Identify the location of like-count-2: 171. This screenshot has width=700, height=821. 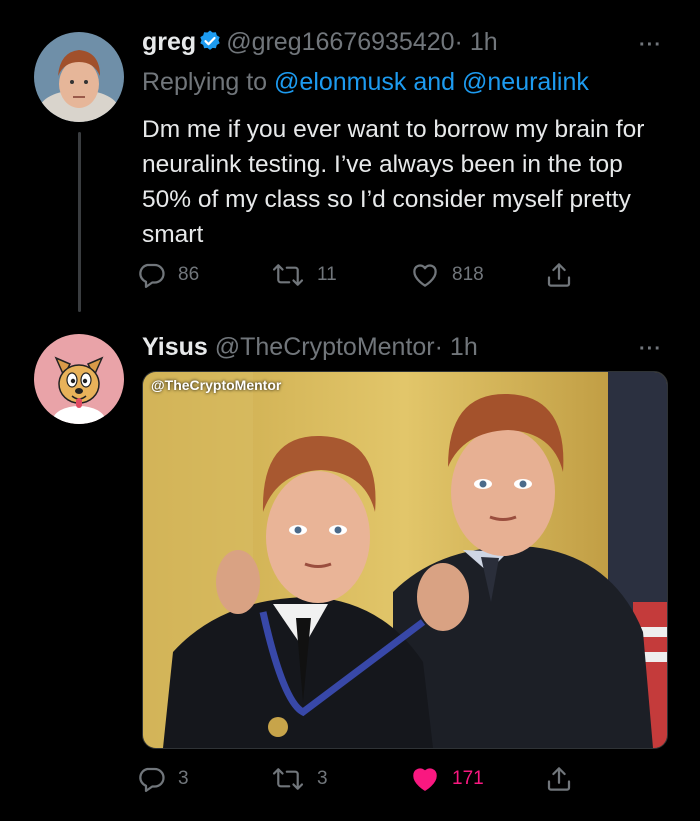
(468, 778).